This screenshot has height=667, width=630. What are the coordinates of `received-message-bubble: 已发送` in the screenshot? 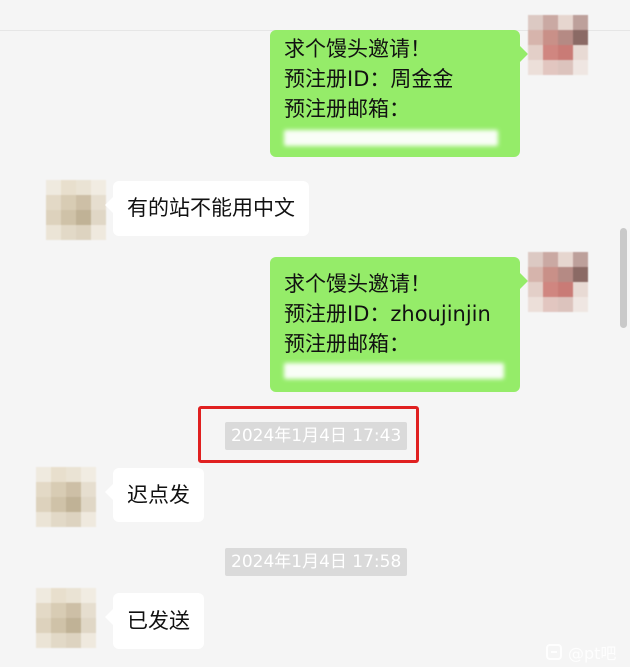 It's located at (154, 621).